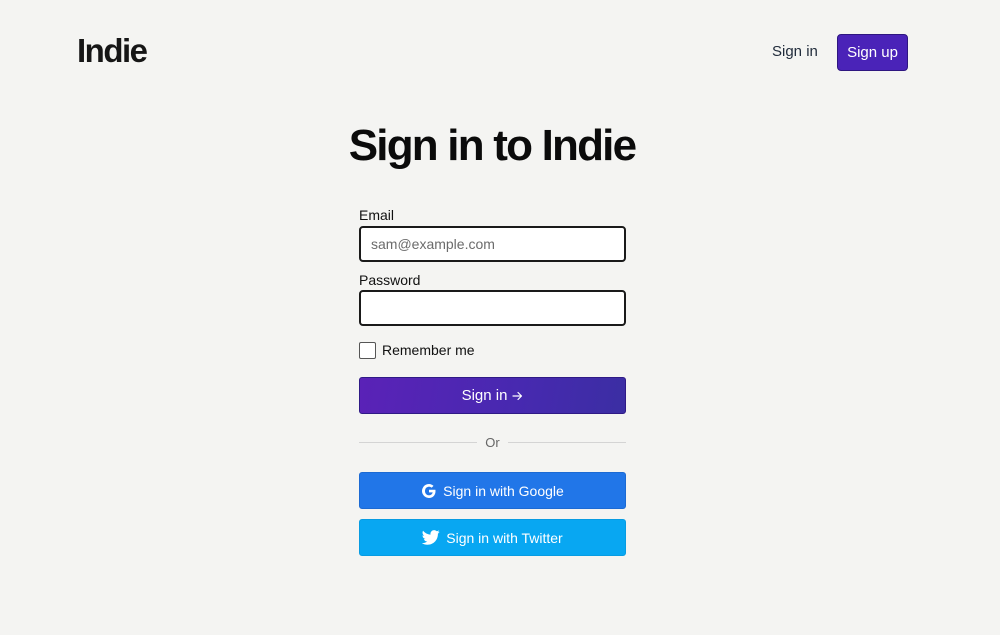 This screenshot has width=1000, height=635. Describe the element at coordinates (377, 215) in the screenshot. I see `email-label: Email` at that location.